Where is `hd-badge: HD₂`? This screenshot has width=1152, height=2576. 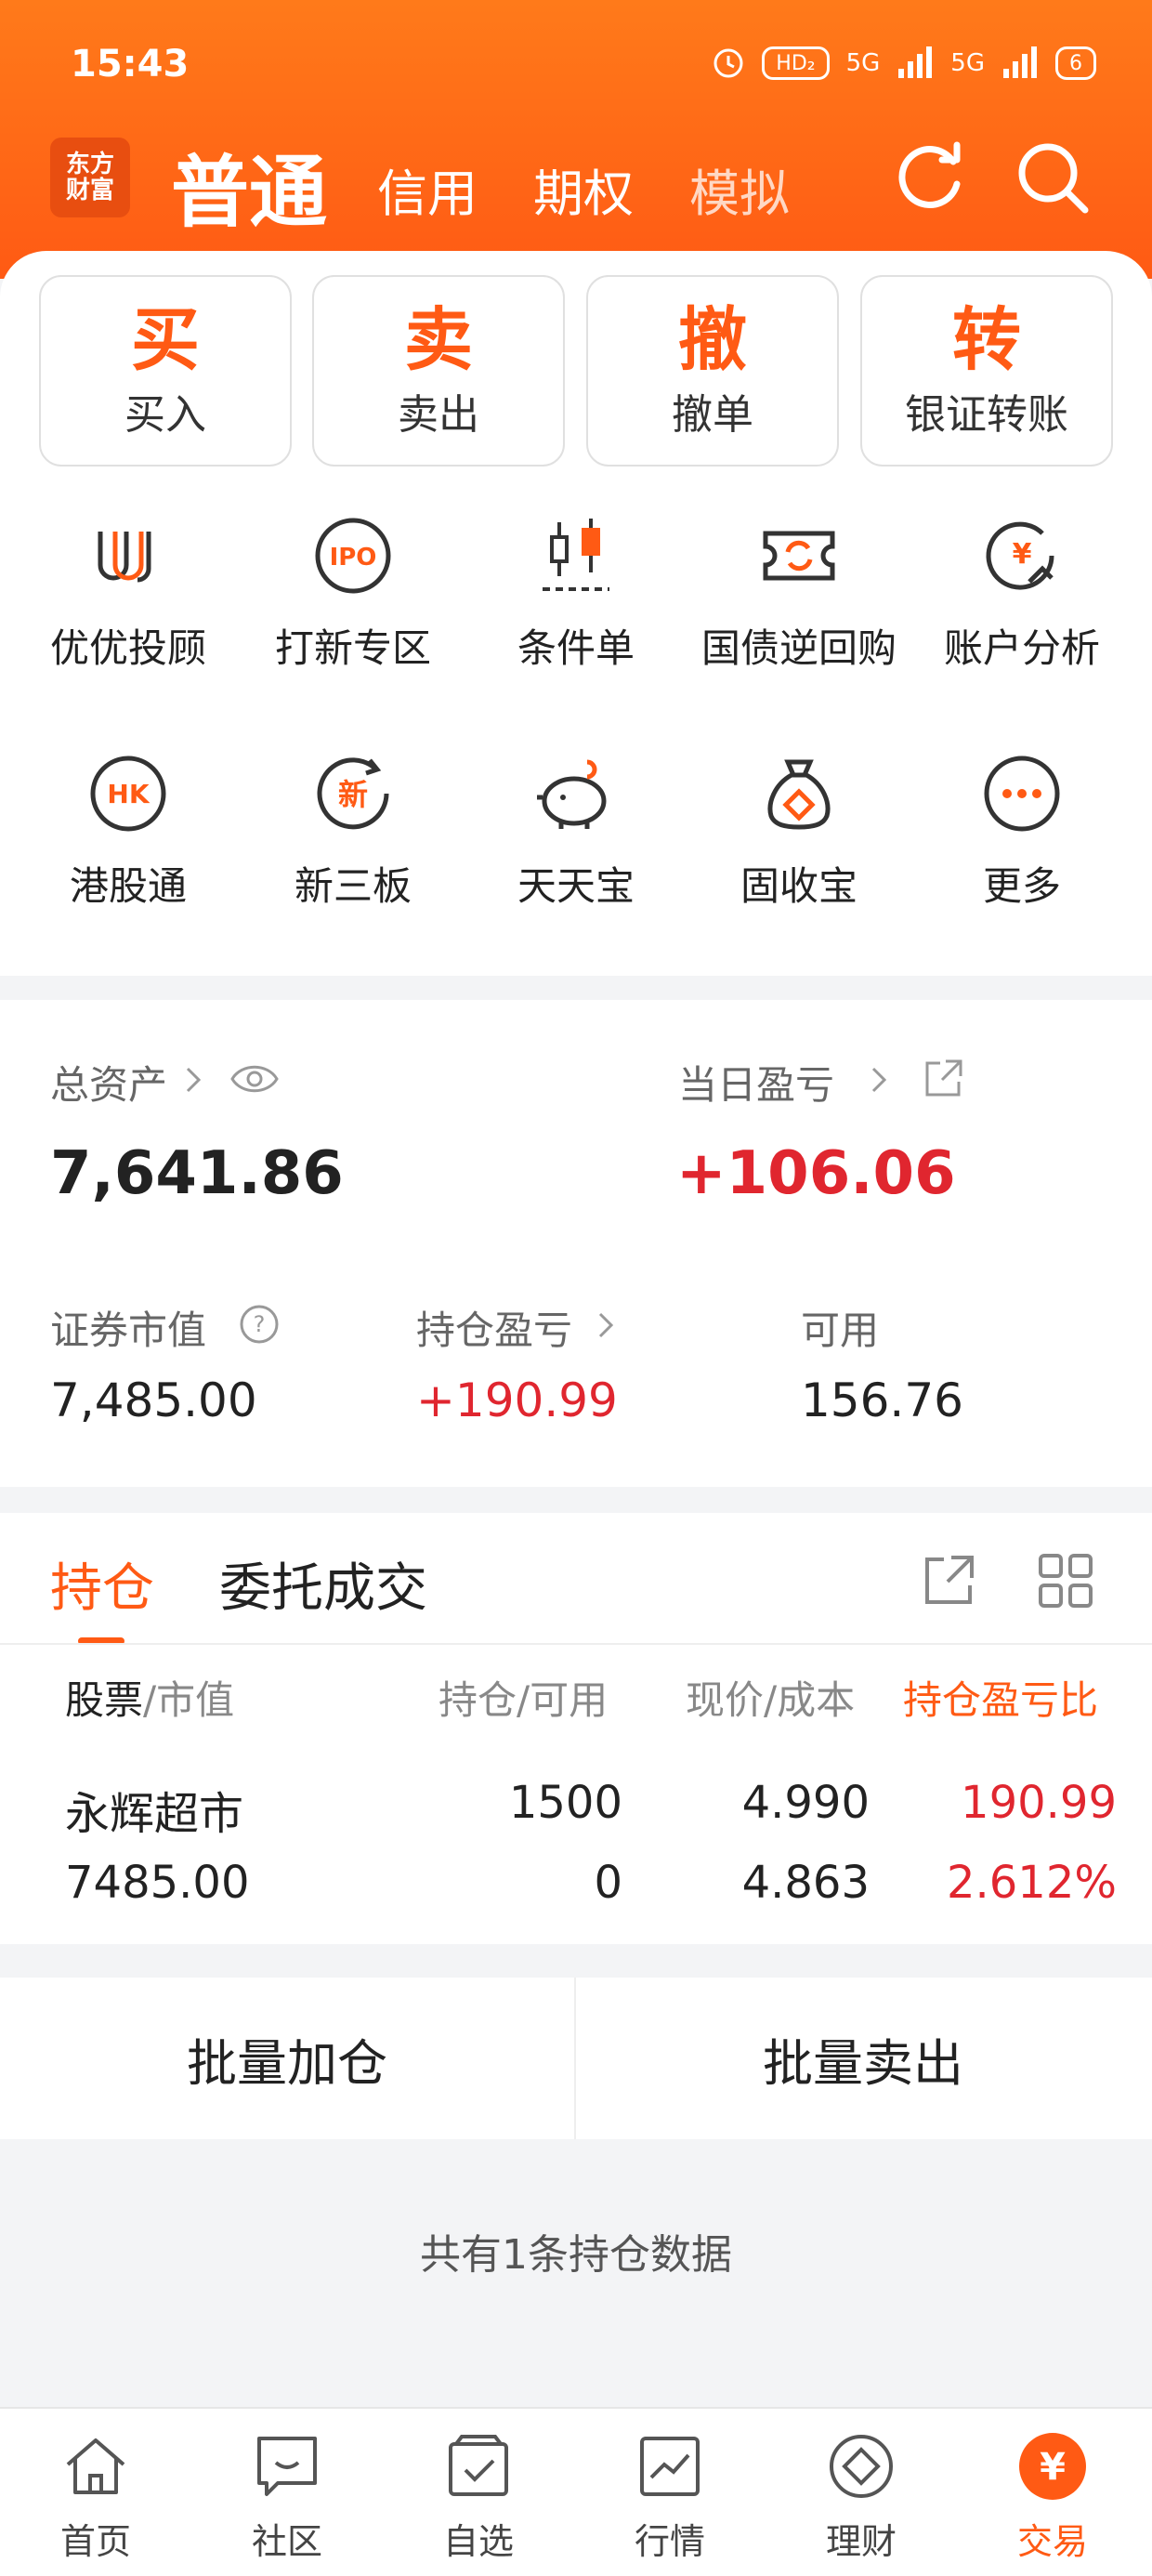
hd-badge: HD₂ is located at coordinates (796, 63).